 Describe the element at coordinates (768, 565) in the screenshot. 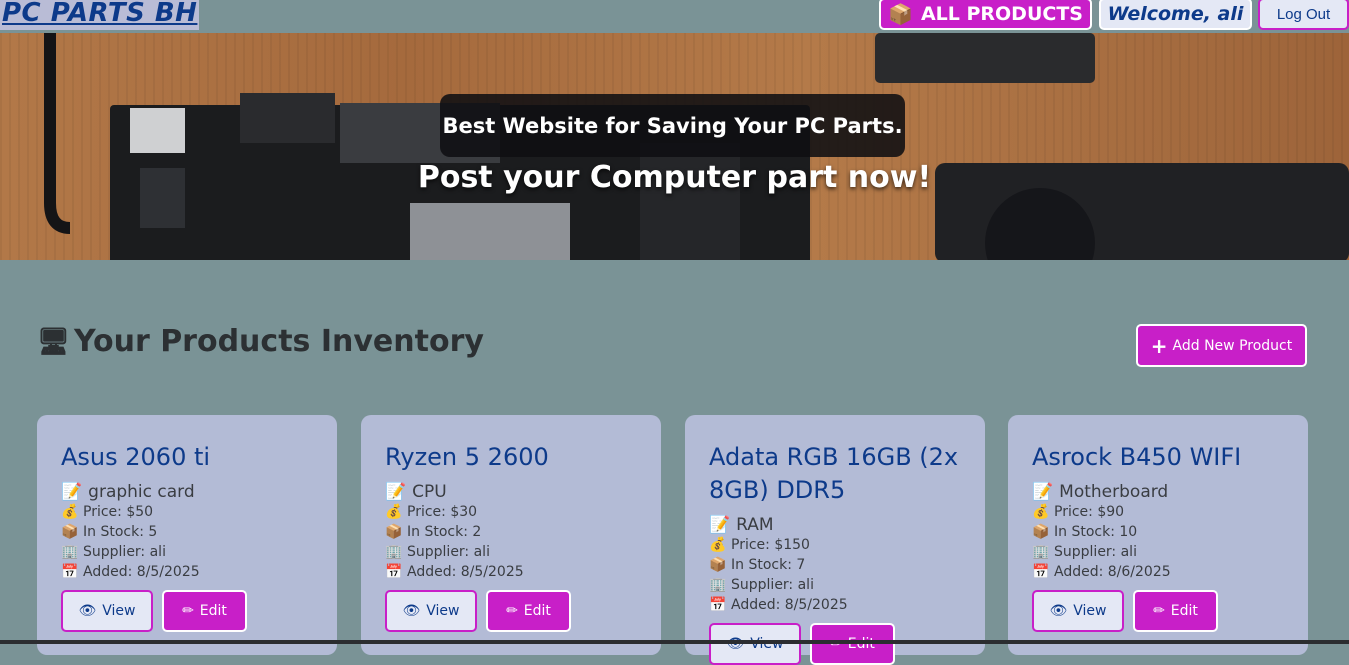

I see `stock-text: In Stock: 7` at that location.